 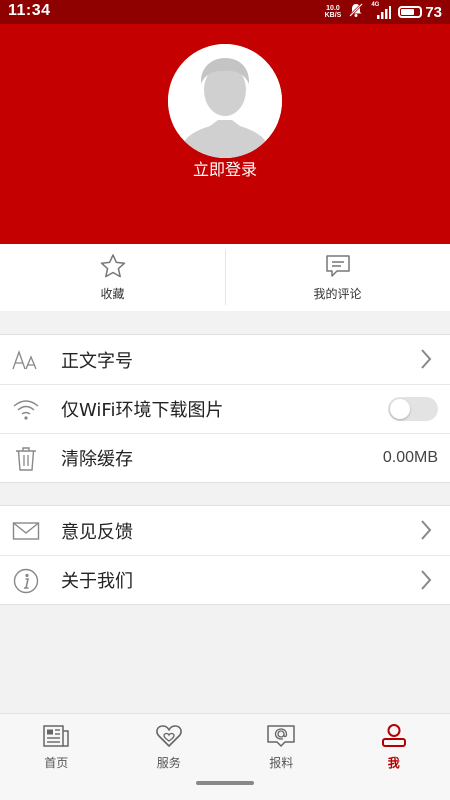 I want to click on tab-services: 服务, so click(x=169, y=757).